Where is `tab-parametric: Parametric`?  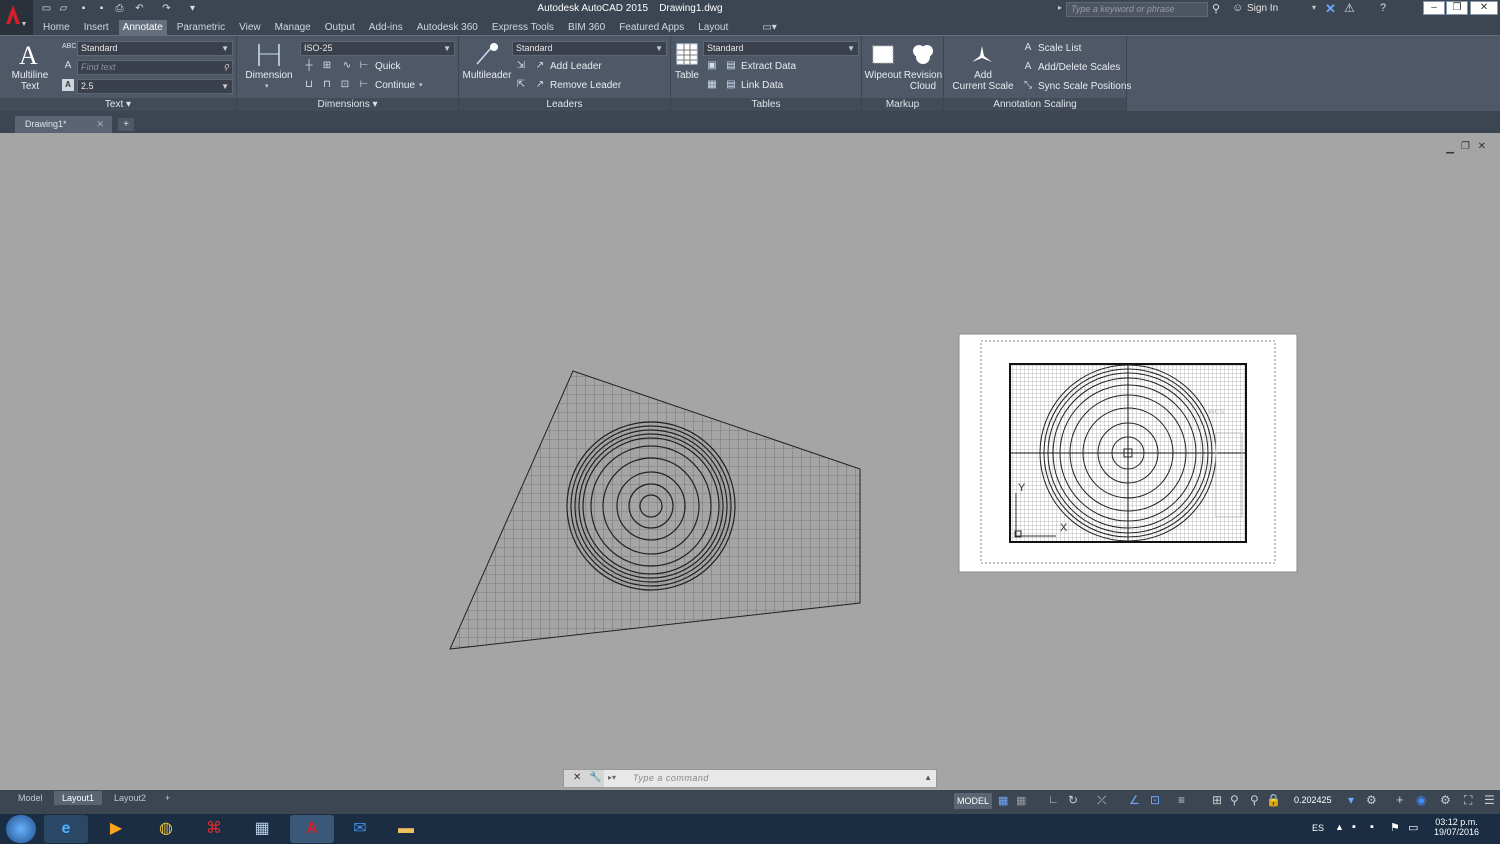
tab-parametric: Parametric is located at coordinates (201, 27).